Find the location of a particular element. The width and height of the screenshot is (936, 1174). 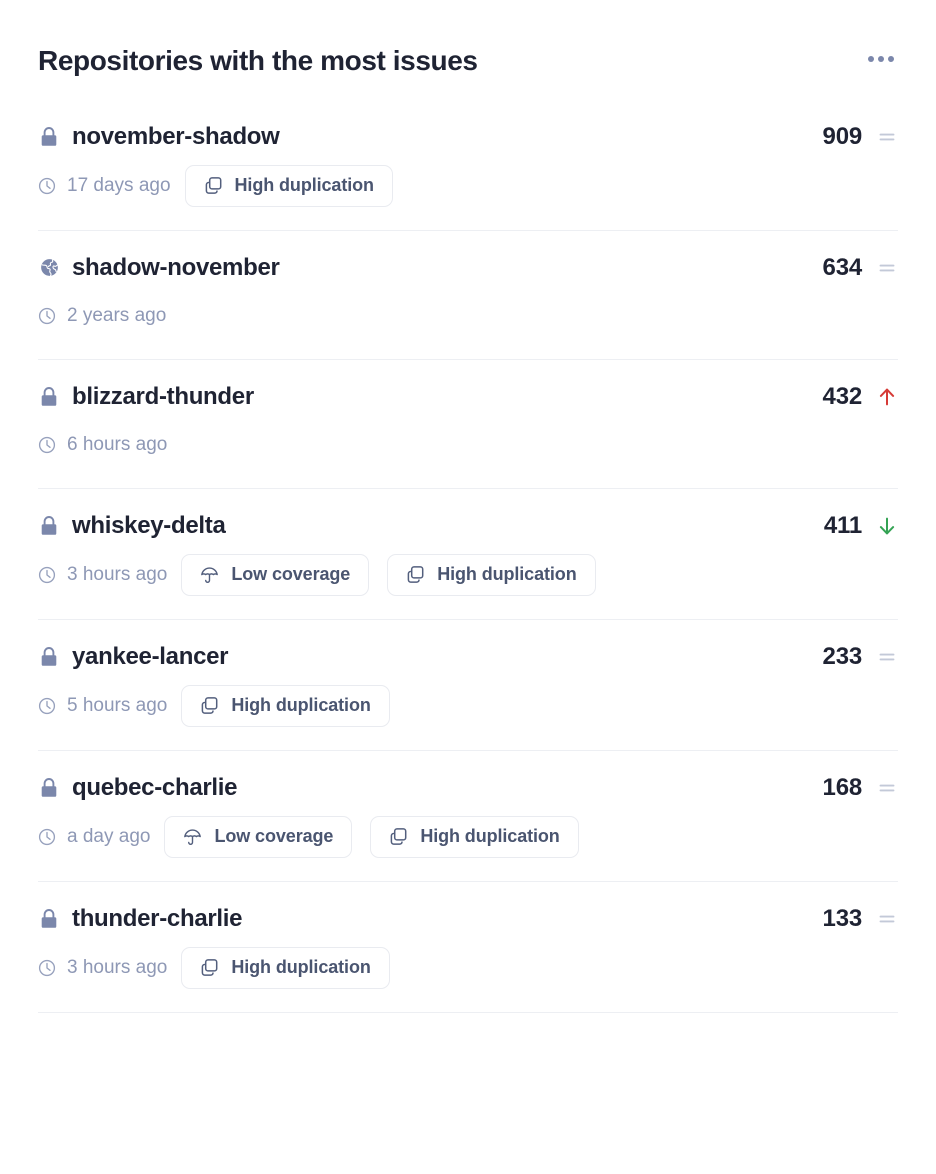

repository-details: shadow-november 2 years ago is located at coordinates (409, 294).